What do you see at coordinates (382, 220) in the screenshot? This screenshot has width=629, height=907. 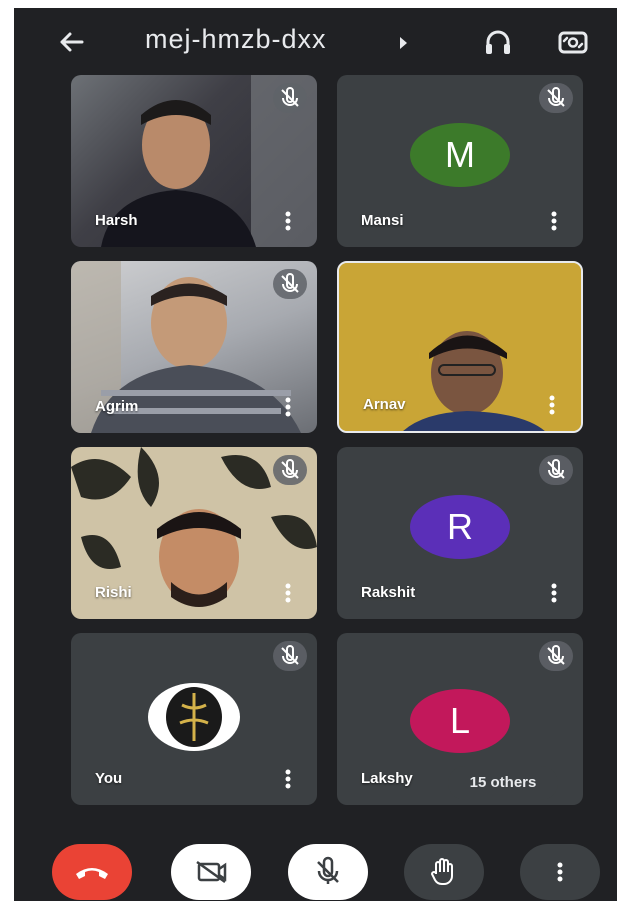 I see `participant-name: Mansi` at bounding box center [382, 220].